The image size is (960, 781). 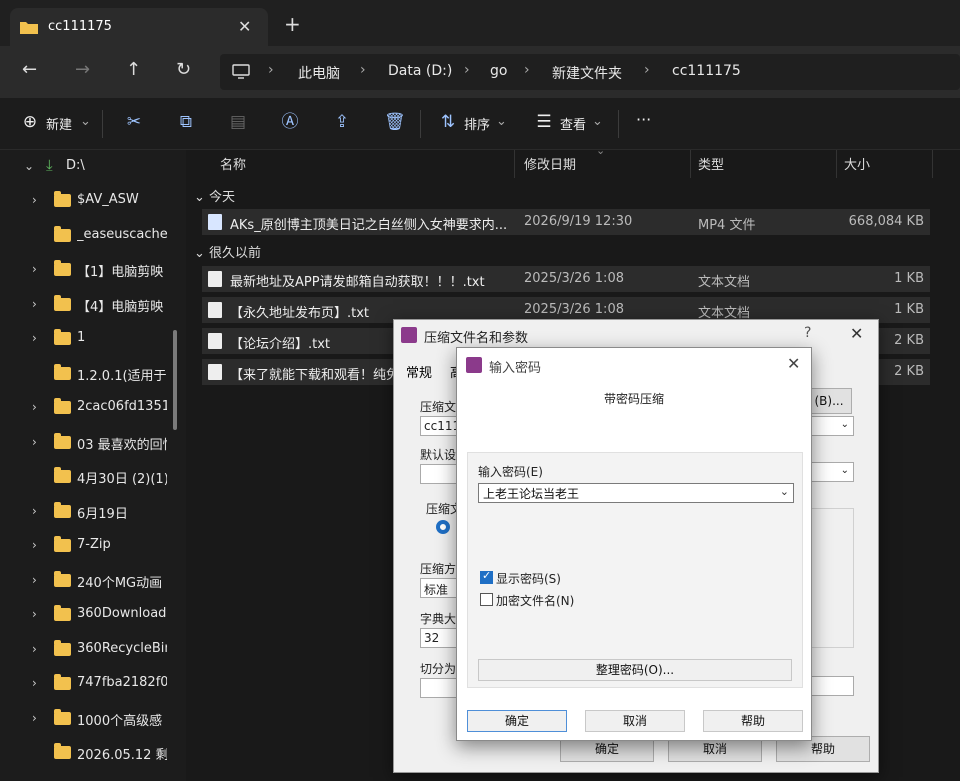 I want to click on share-icon: ⇪, so click(x=342, y=122).